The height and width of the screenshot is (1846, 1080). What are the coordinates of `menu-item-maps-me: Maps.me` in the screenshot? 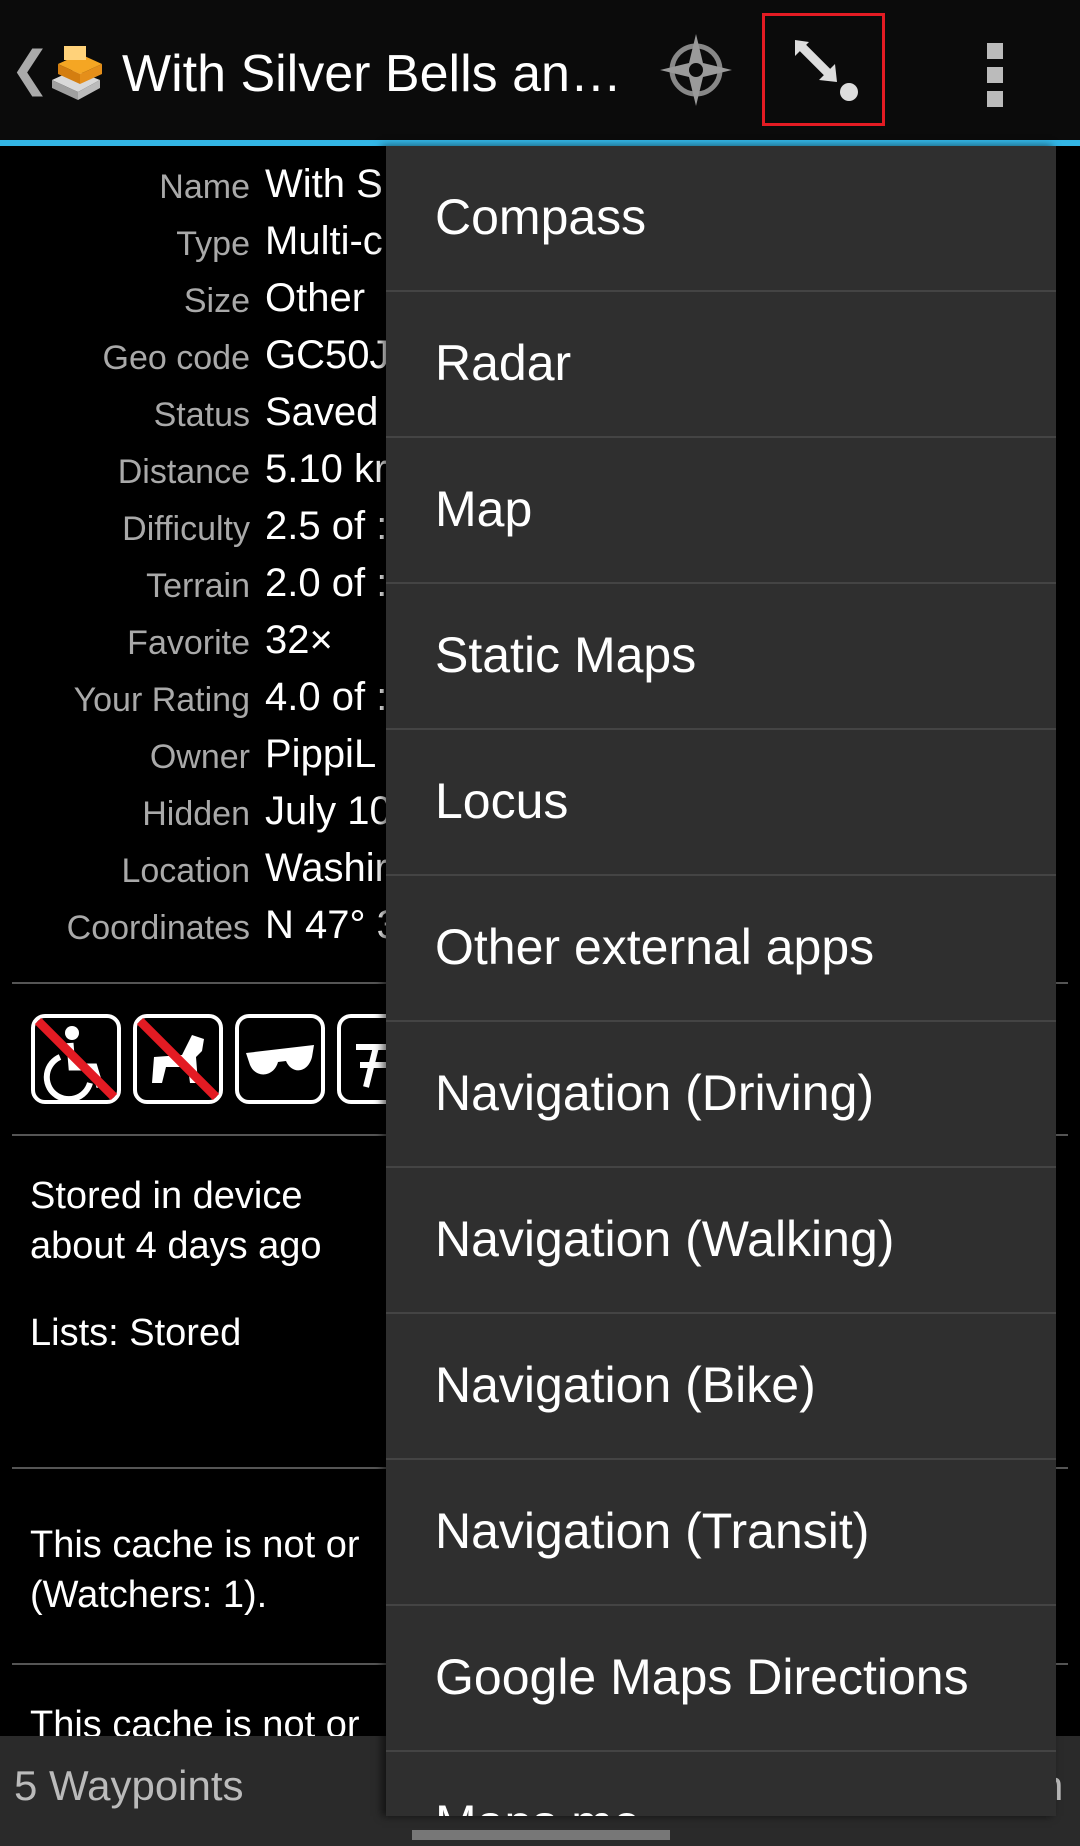 It's located at (721, 1784).